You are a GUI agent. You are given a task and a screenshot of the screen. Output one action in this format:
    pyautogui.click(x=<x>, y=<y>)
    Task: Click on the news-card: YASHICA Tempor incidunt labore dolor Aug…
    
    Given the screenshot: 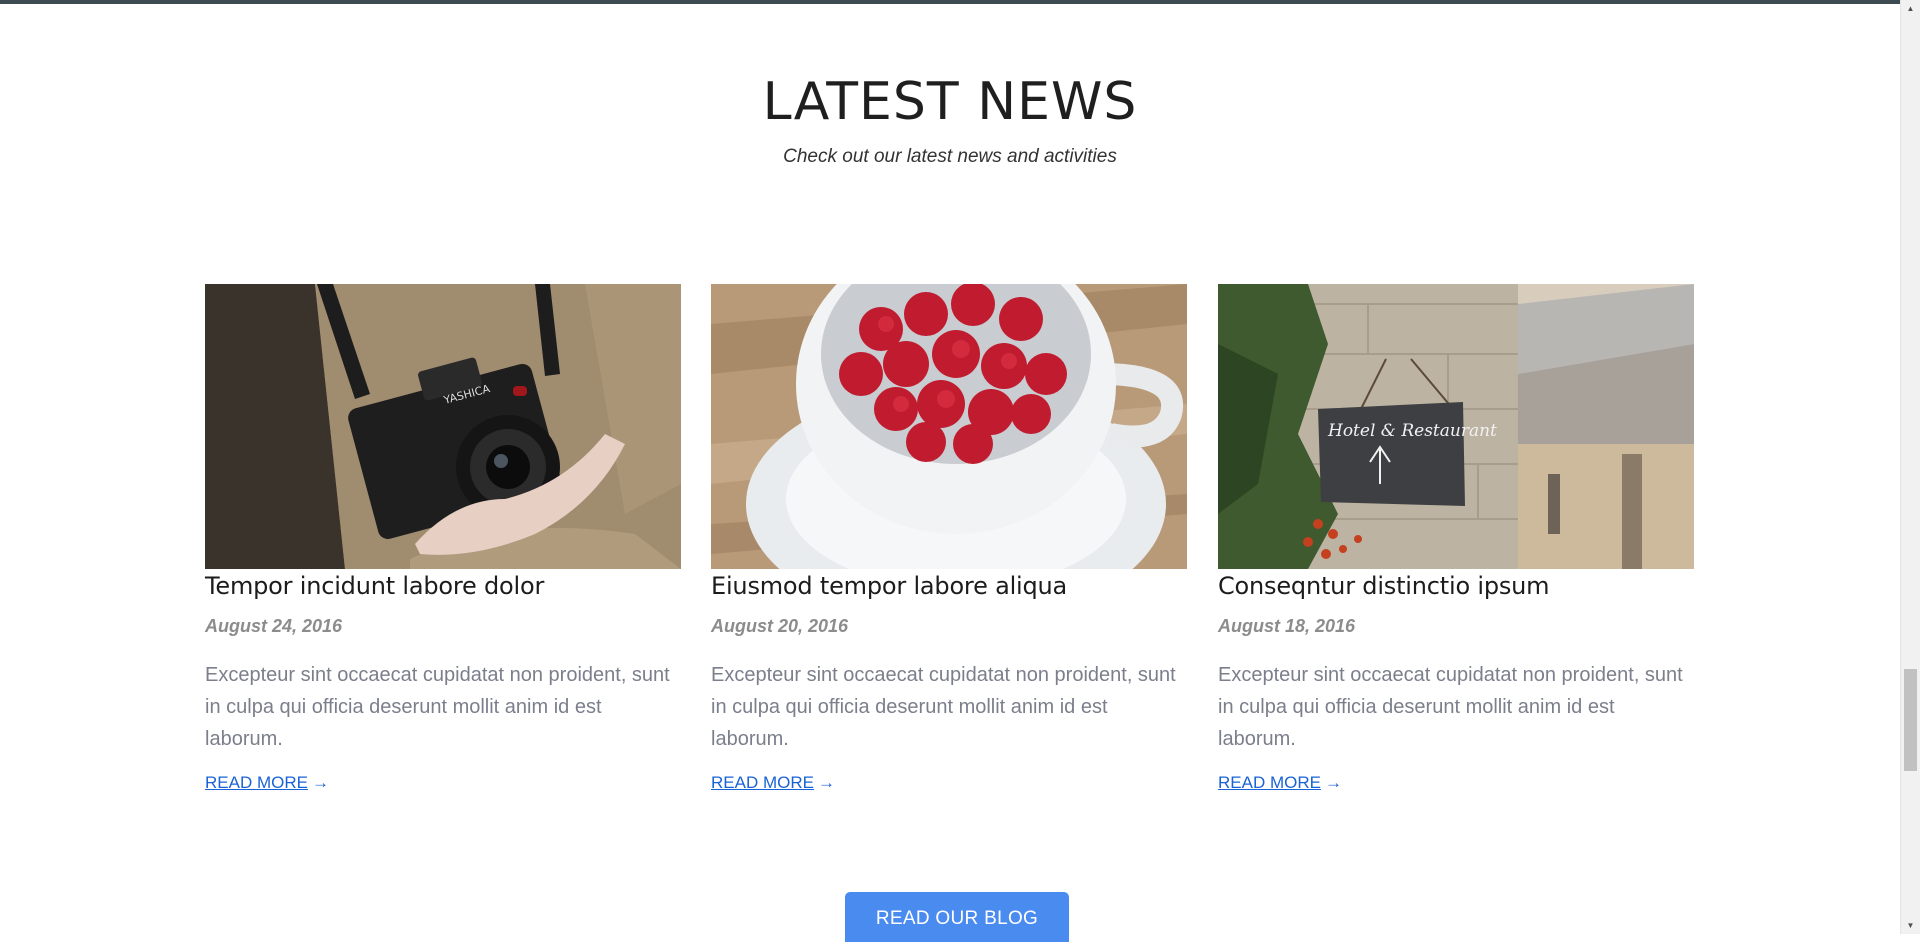 What is the action you would take?
    pyautogui.click(x=443, y=538)
    